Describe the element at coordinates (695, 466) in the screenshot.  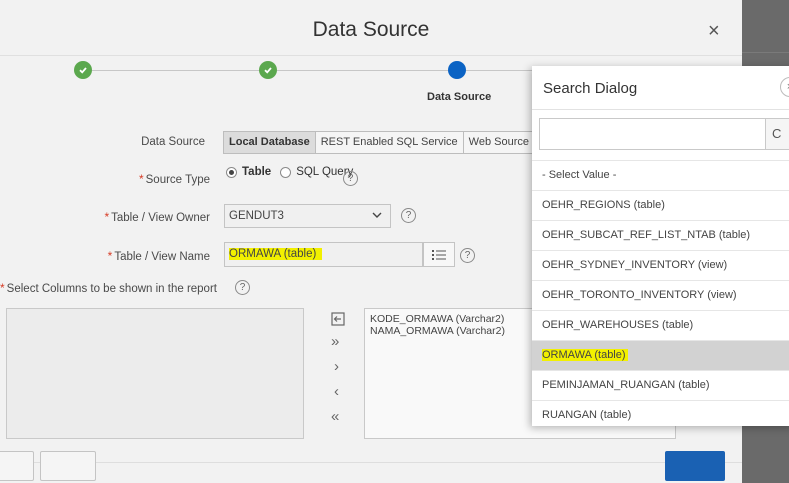
I see `next-button` at that location.